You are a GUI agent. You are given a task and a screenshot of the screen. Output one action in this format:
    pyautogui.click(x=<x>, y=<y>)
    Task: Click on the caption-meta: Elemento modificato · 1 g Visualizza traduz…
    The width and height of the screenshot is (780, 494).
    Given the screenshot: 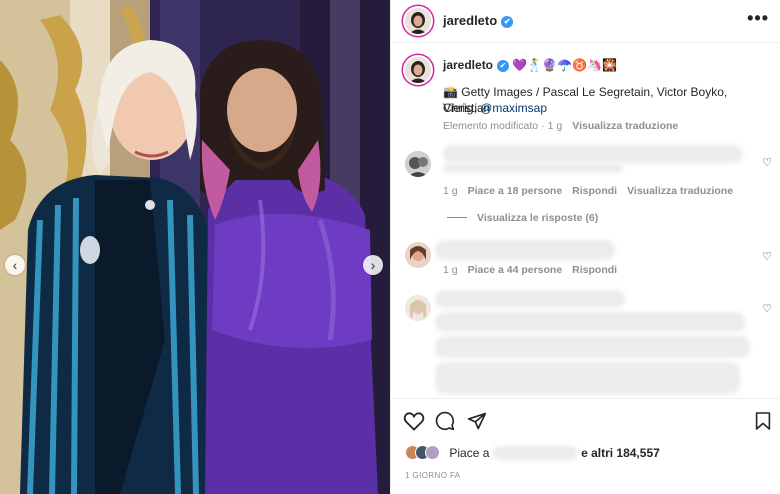 What is the action you would take?
    pyautogui.click(x=560, y=126)
    